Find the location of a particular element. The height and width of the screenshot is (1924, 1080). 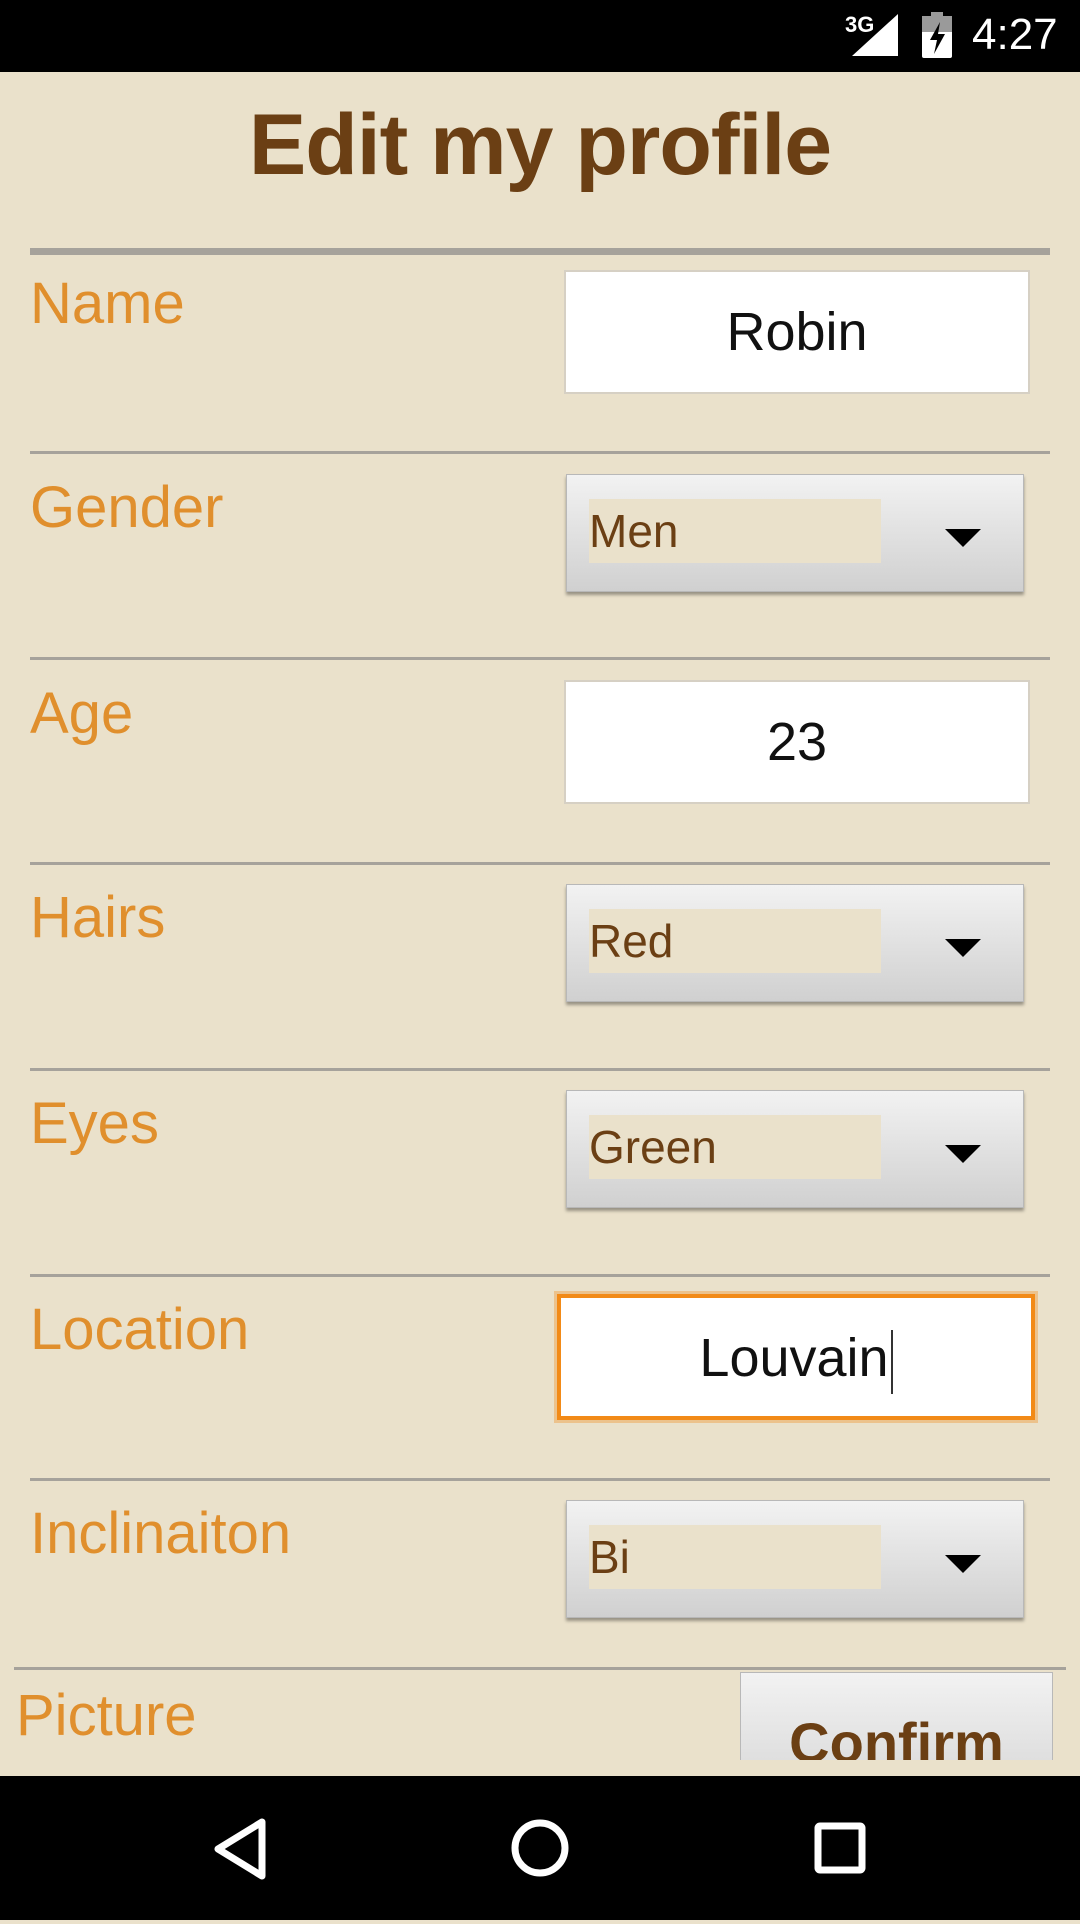

inclination-dropdown: Bi is located at coordinates (795, 1559).